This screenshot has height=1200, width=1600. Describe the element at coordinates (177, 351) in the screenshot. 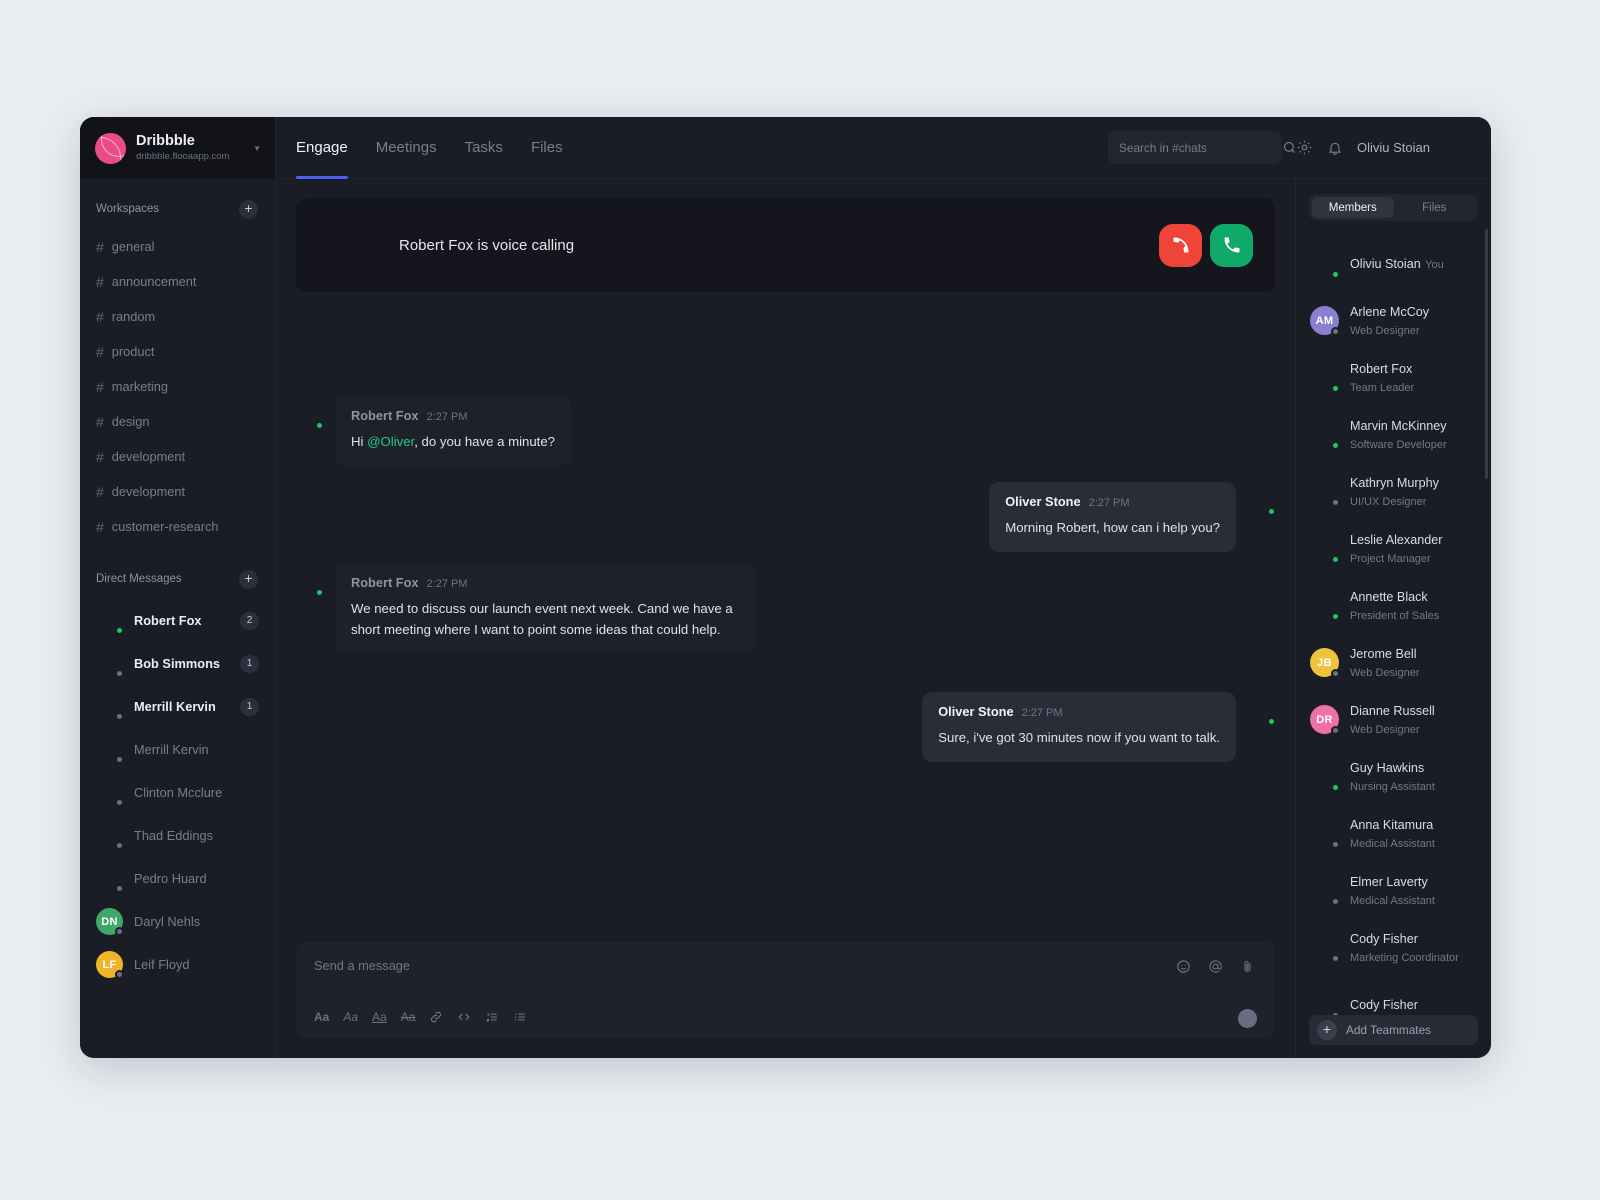

I see `channel-item-product: # product` at that location.